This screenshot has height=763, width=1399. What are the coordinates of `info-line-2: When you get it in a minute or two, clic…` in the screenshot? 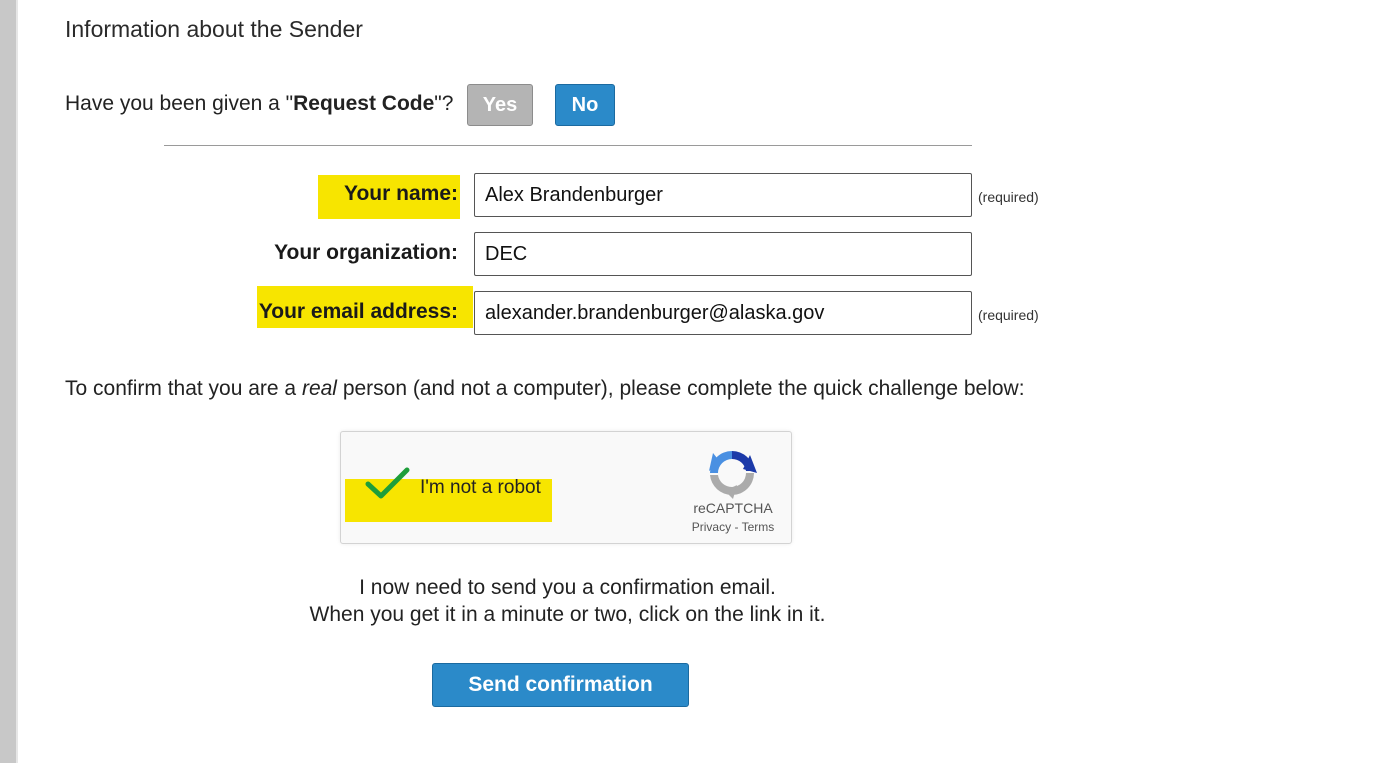 It's located at (567, 614).